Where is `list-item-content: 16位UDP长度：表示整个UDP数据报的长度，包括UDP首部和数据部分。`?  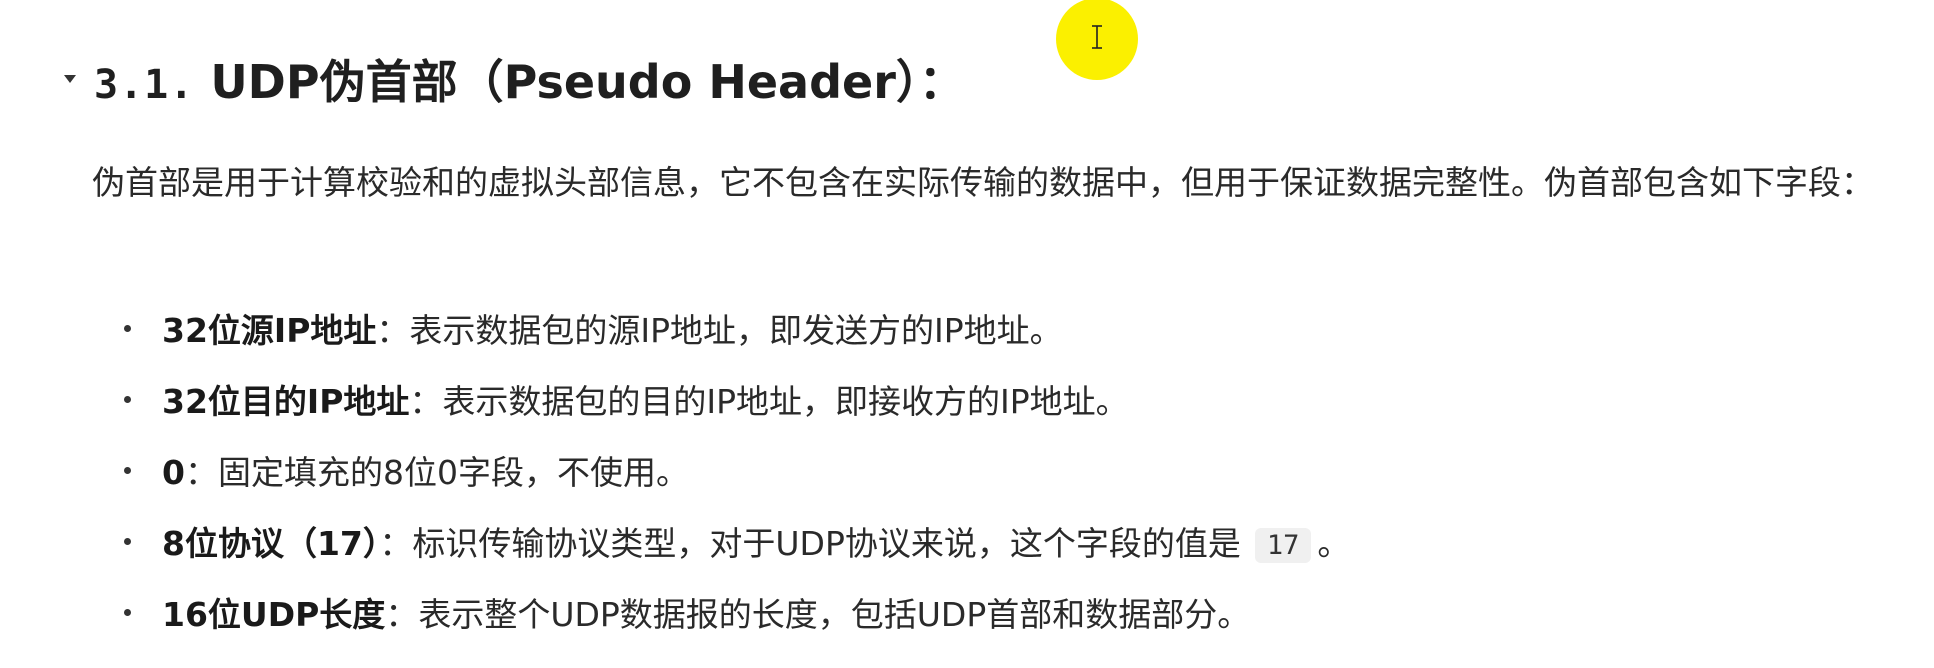 list-item-content: 16位UDP长度：表示整个UDP数据报的长度，包括UDP首部和数据部分。 is located at coordinates (706, 612).